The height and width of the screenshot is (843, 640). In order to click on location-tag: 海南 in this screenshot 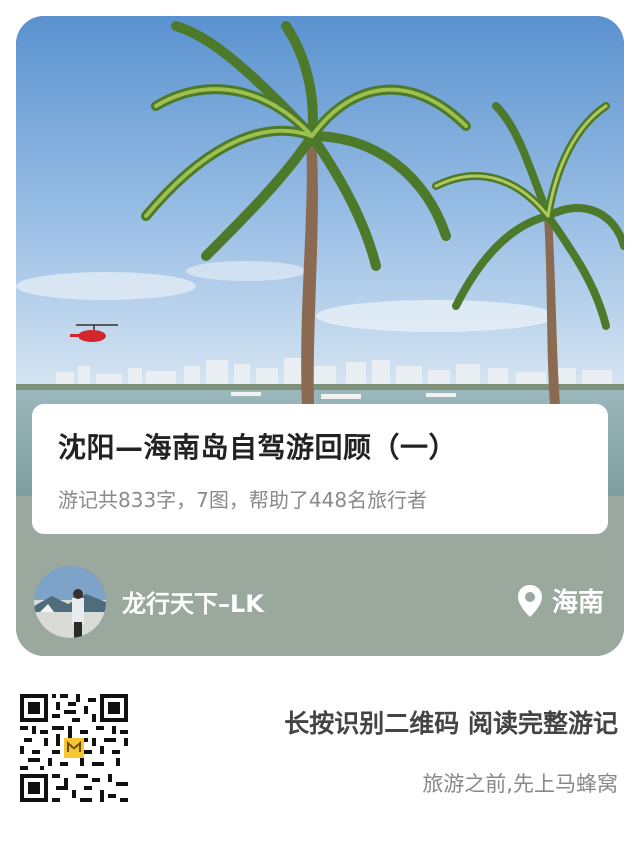, I will do `click(560, 600)`.